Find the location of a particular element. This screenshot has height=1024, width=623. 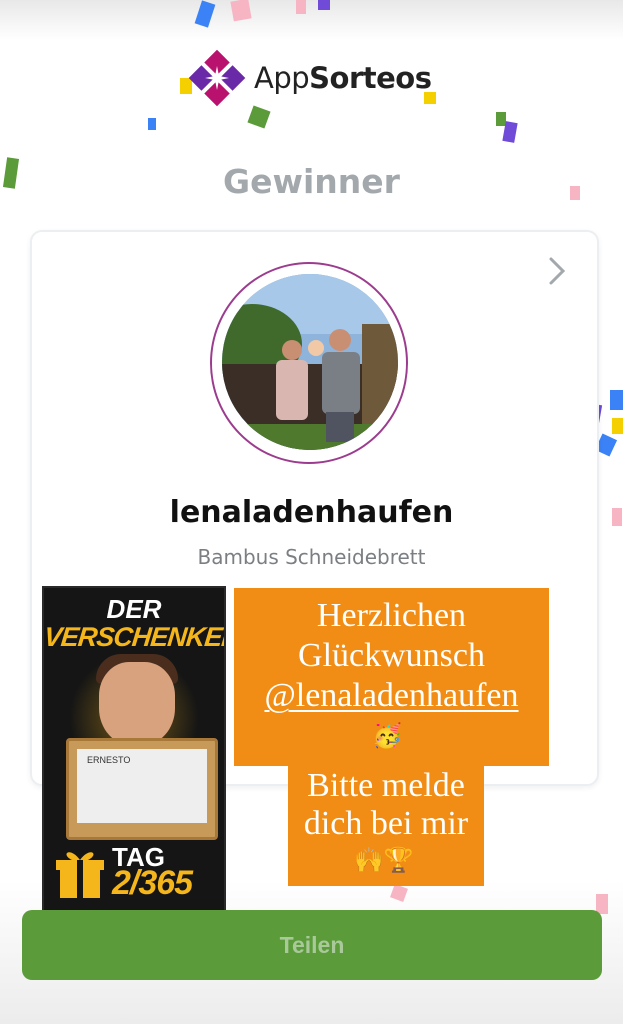

giveaway-poster: DER VERSCHENKER ERNESTO TAG 2/365 is located at coordinates (134, 749).